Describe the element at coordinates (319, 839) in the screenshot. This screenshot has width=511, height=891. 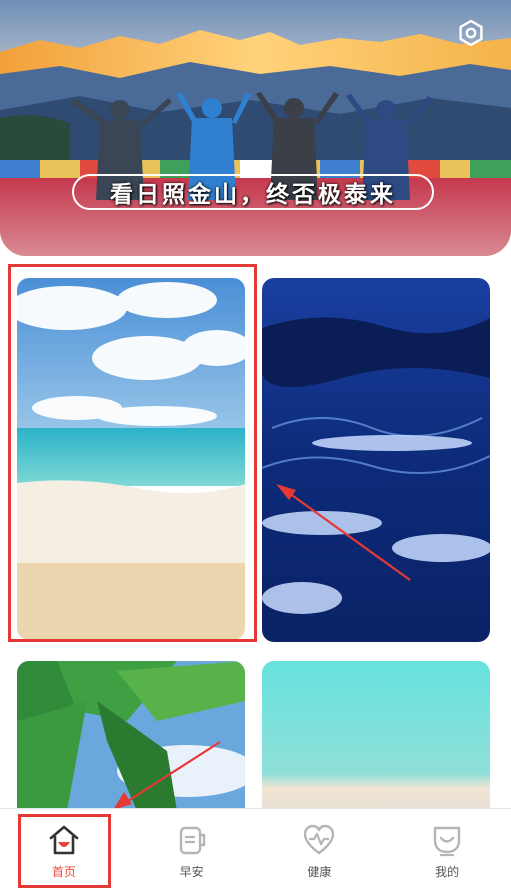
I see `heart-pulse-icon` at that location.